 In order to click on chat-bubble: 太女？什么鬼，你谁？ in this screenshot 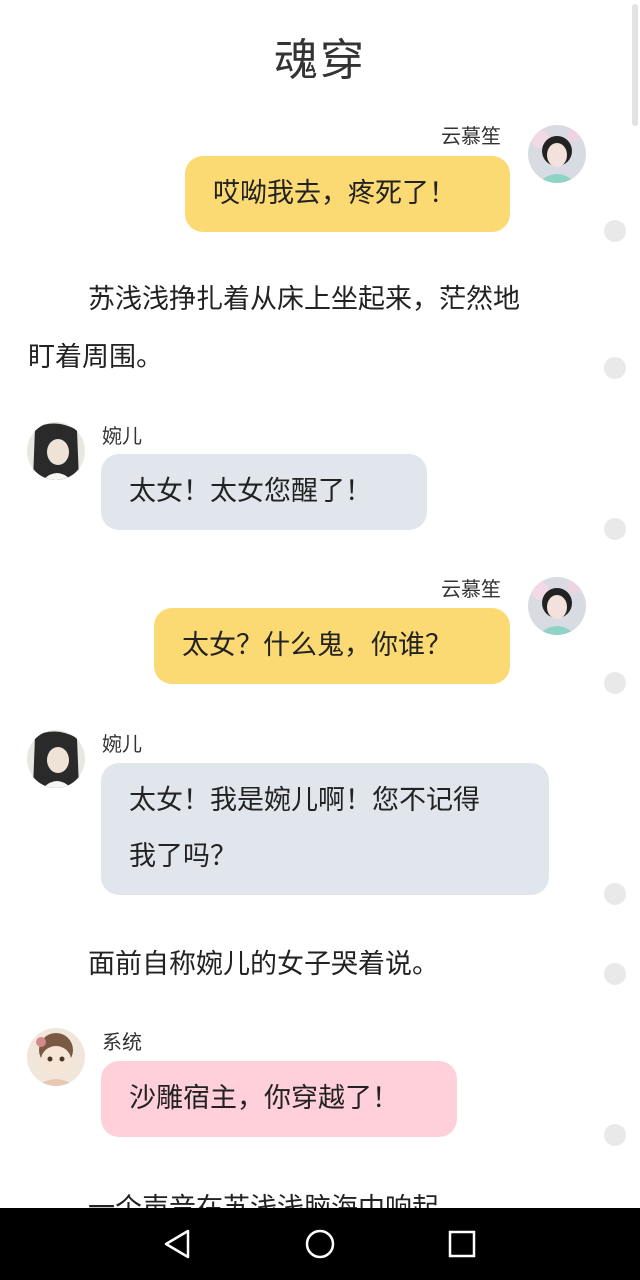, I will do `click(332, 646)`.